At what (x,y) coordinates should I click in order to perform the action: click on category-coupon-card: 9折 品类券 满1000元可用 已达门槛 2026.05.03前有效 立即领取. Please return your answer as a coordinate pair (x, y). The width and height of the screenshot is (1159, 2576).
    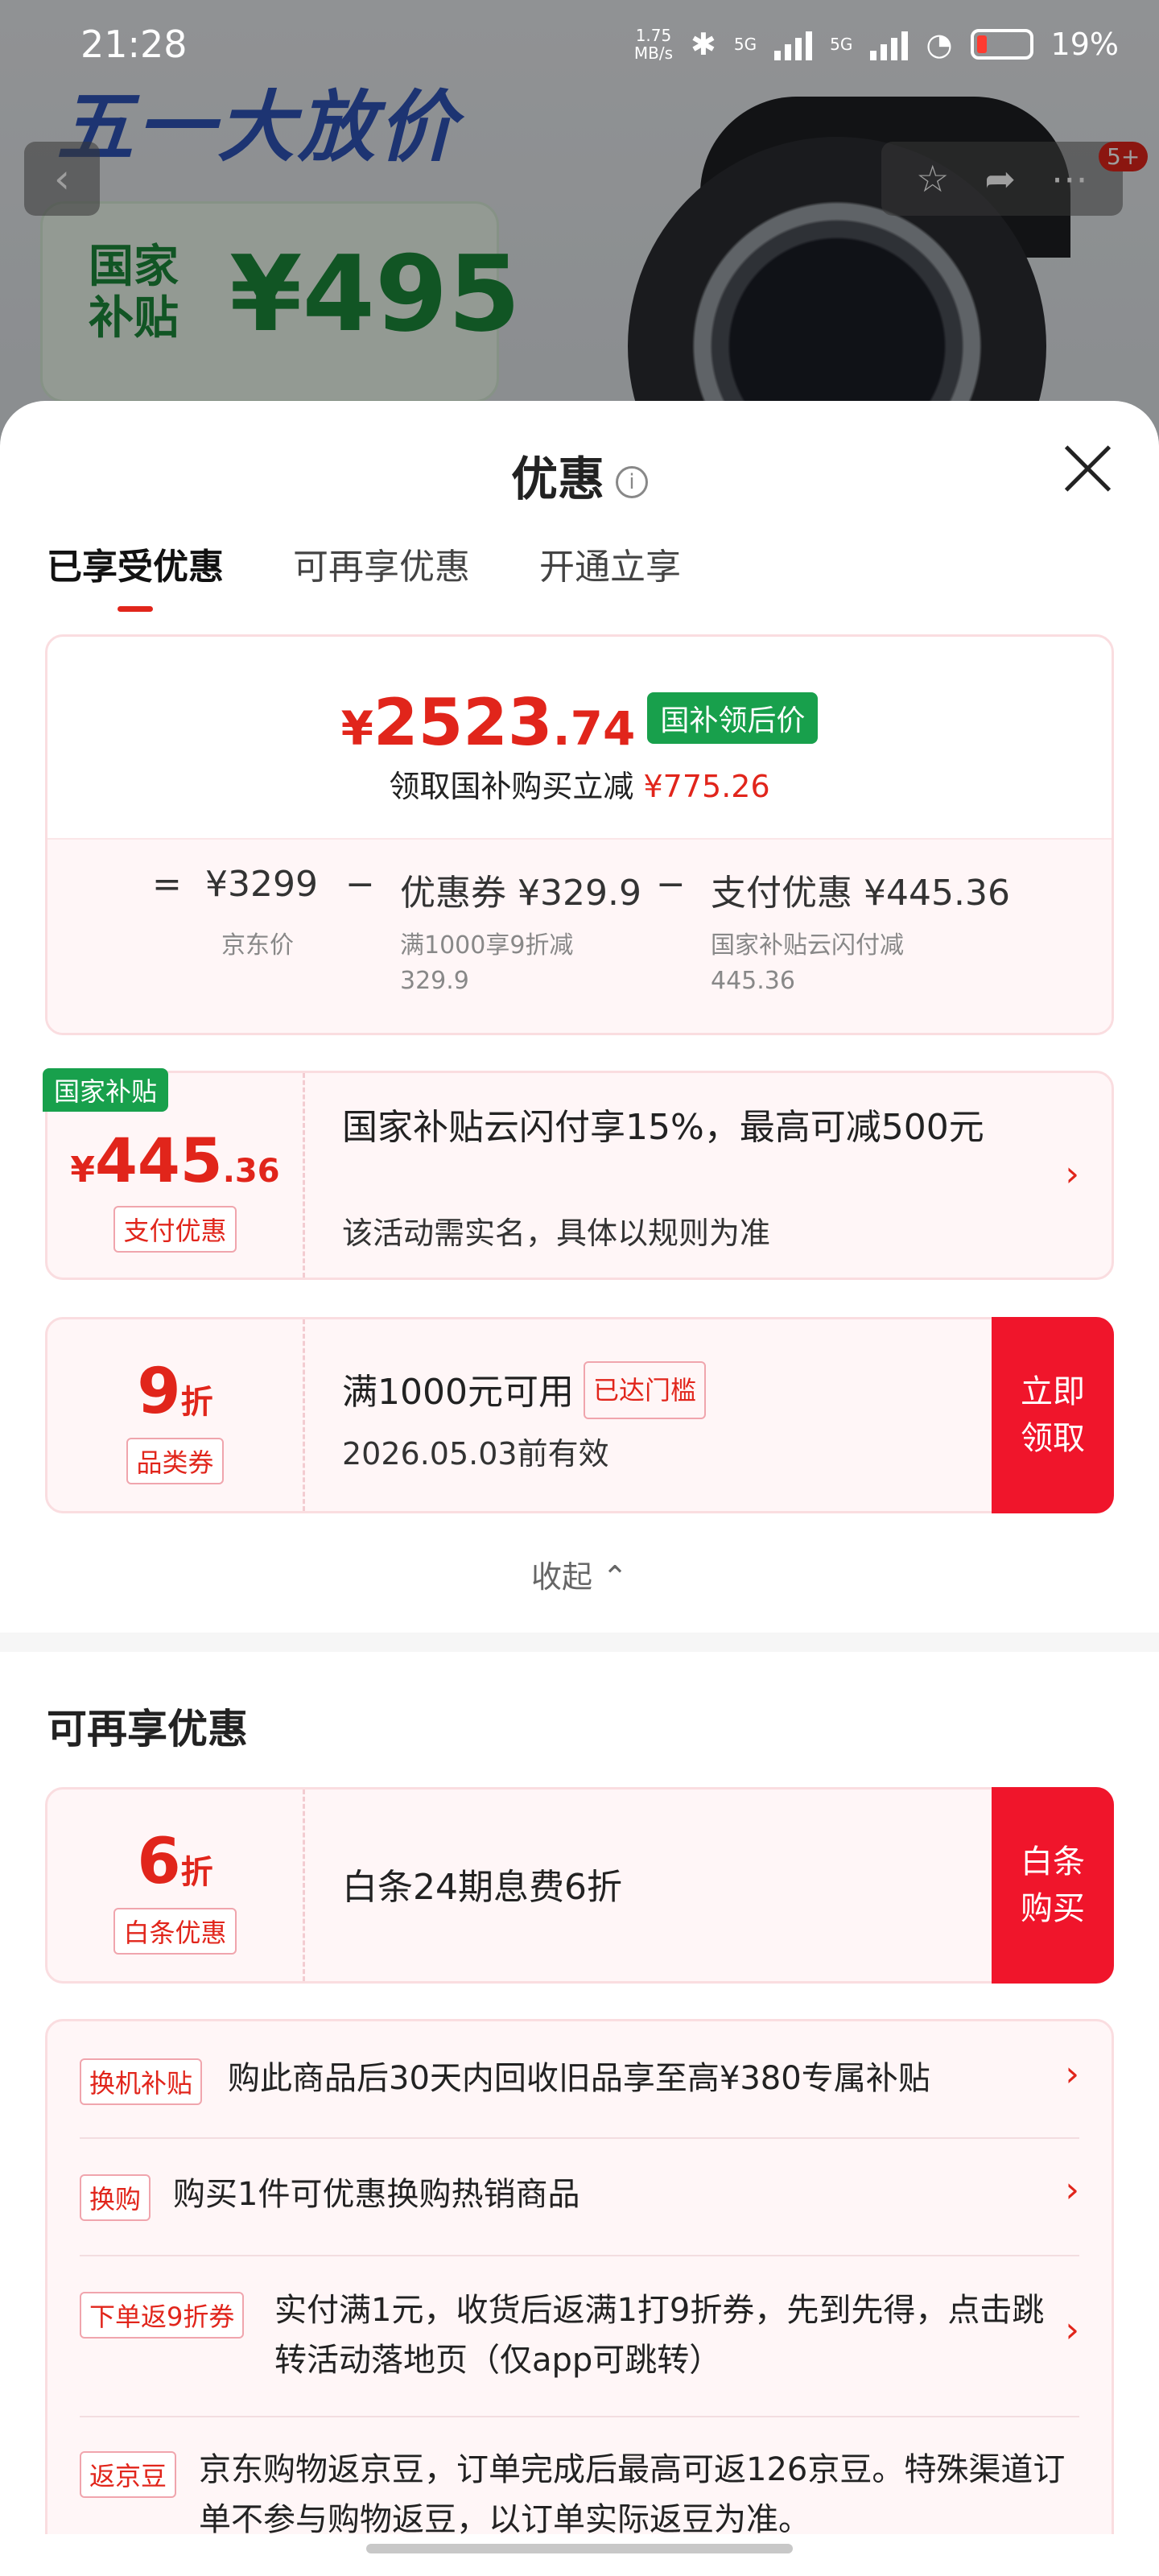
    Looking at the image, I should click on (579, 1415).